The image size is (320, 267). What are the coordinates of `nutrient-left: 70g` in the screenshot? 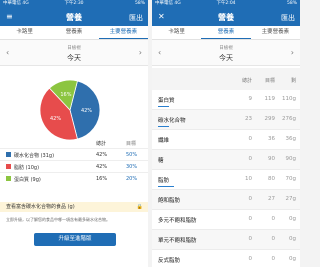 It's located at (291, 179).